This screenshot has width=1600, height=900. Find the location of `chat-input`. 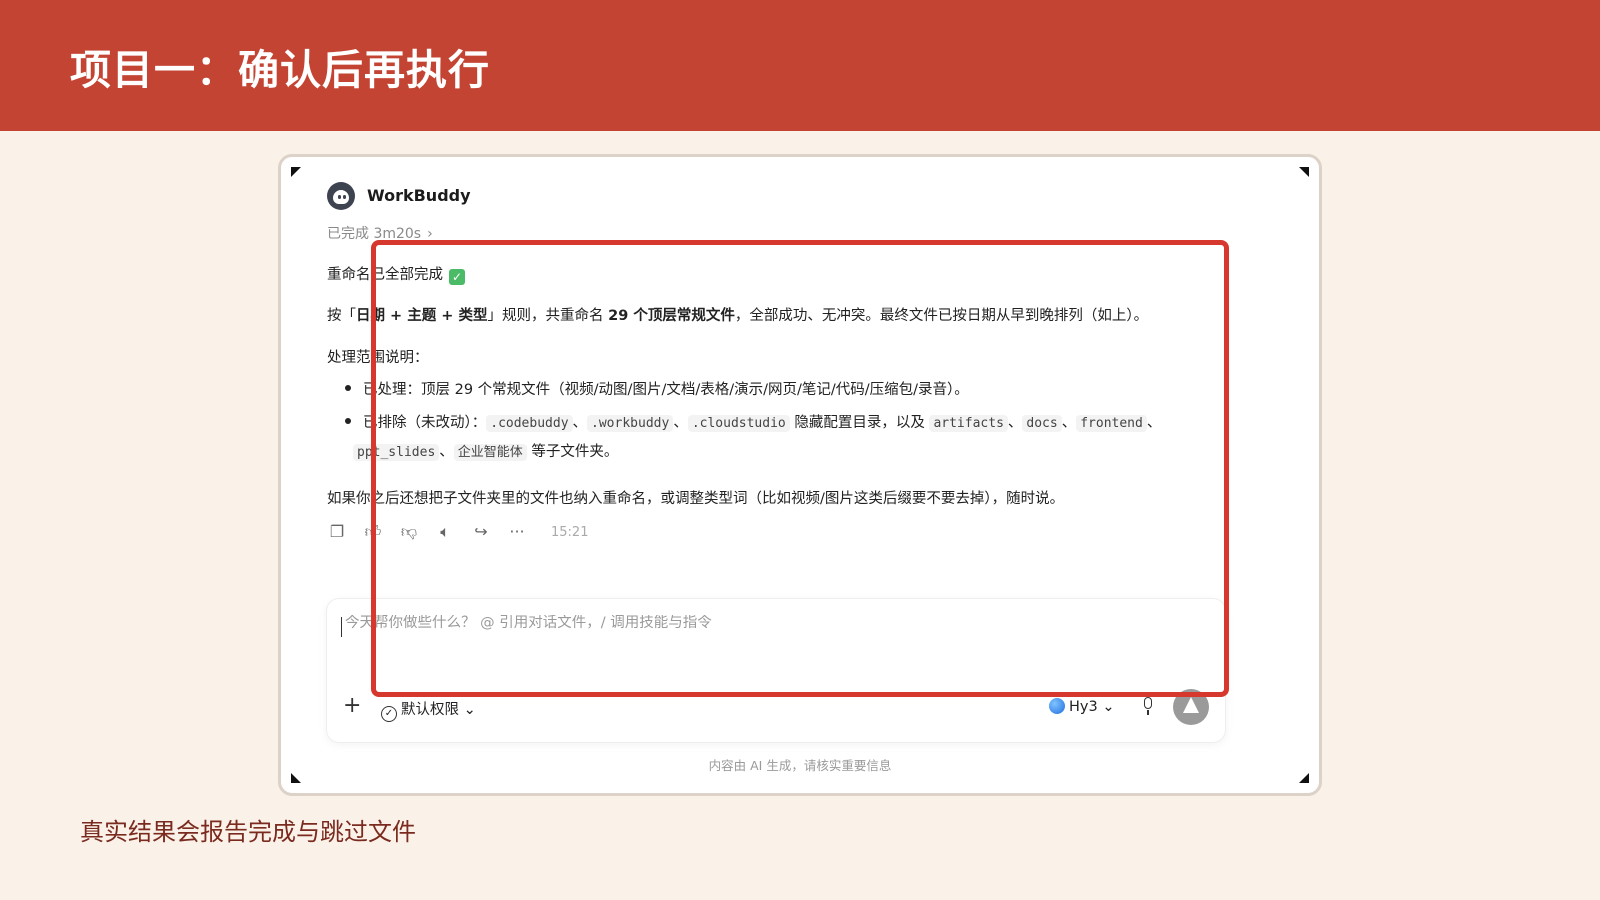

chat-input is located at coordinates (695, 623).